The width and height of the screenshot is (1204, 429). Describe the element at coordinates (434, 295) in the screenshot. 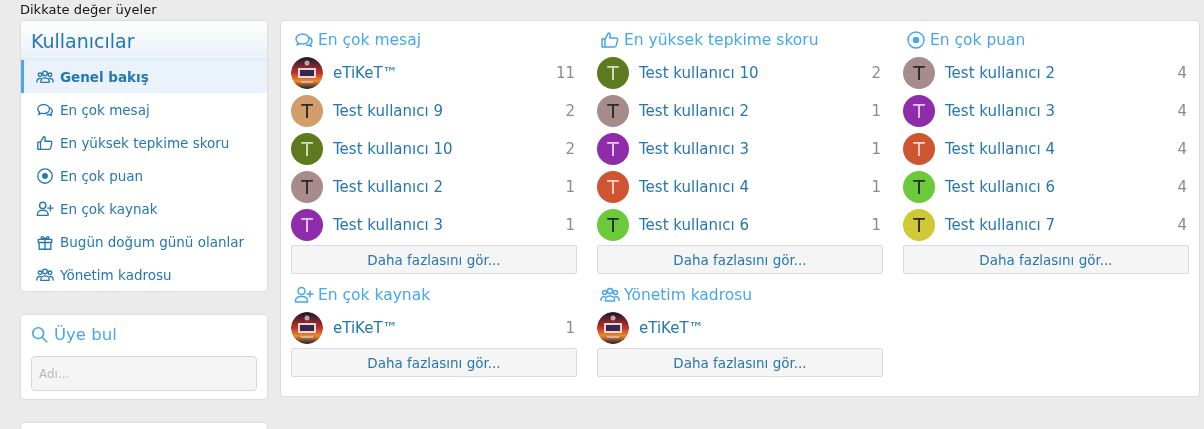

I see `section-title: En çok kaynak` at that location.